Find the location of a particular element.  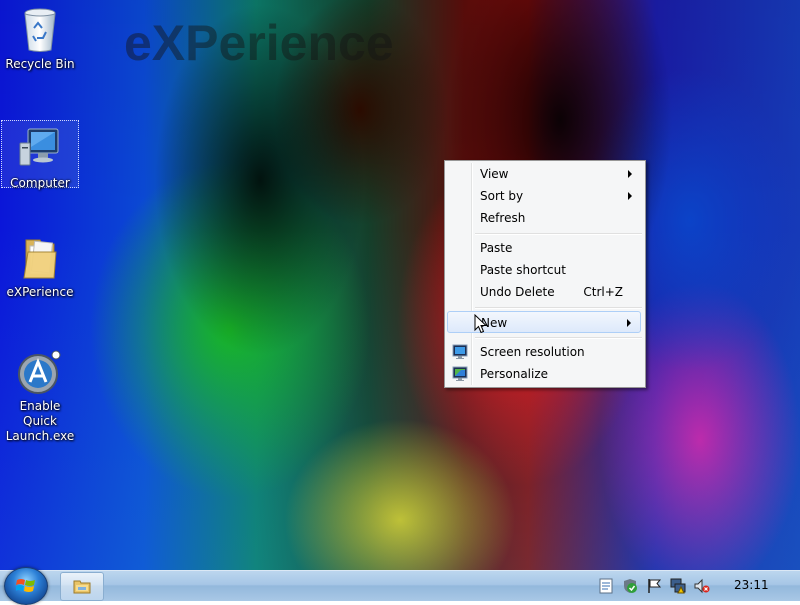

volume-muted-icon is located at coordinates (702, 586).